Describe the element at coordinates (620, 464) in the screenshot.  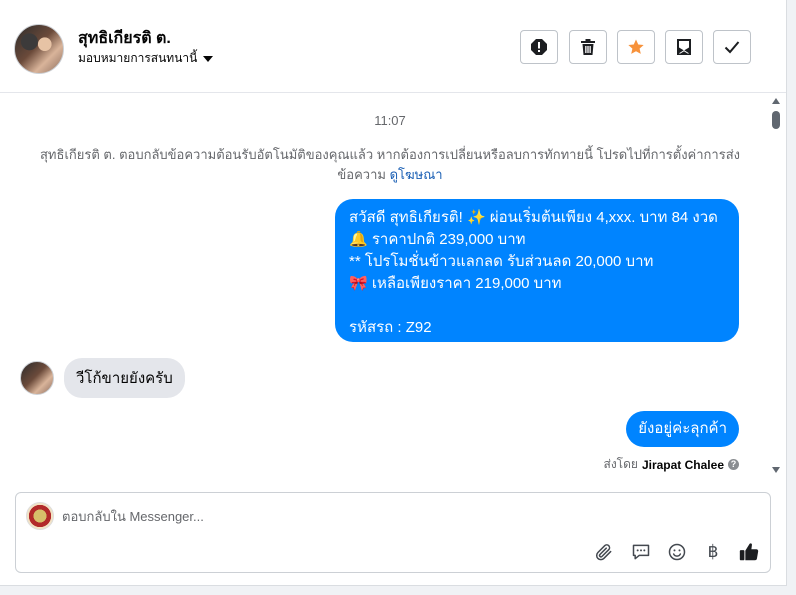
I see `sent-by-prefix: ส่งโดย` at that location.